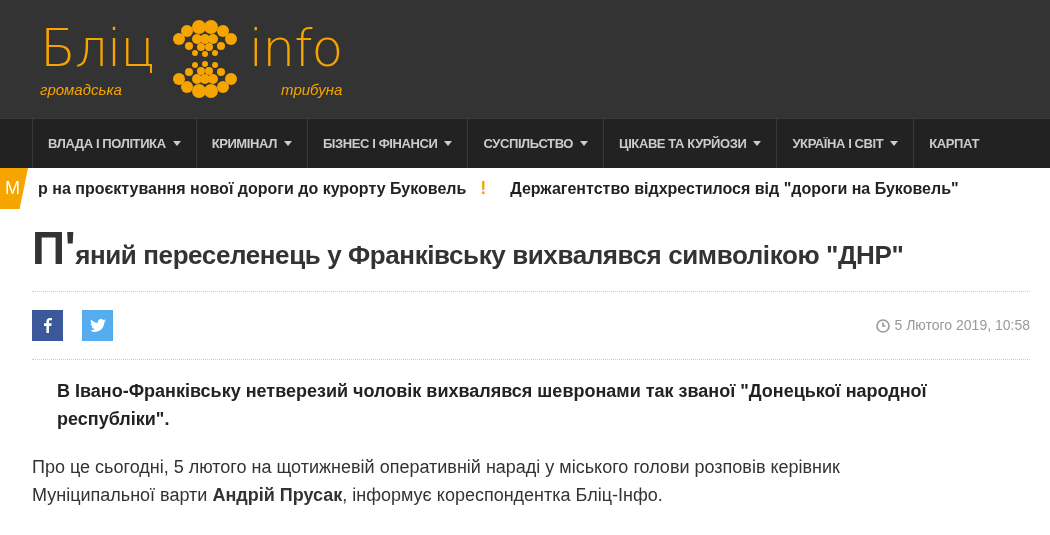  What do you see at coordinates (883, 325) in the screenshot?
I see `clock-icon` at bounding box center [883, 325].